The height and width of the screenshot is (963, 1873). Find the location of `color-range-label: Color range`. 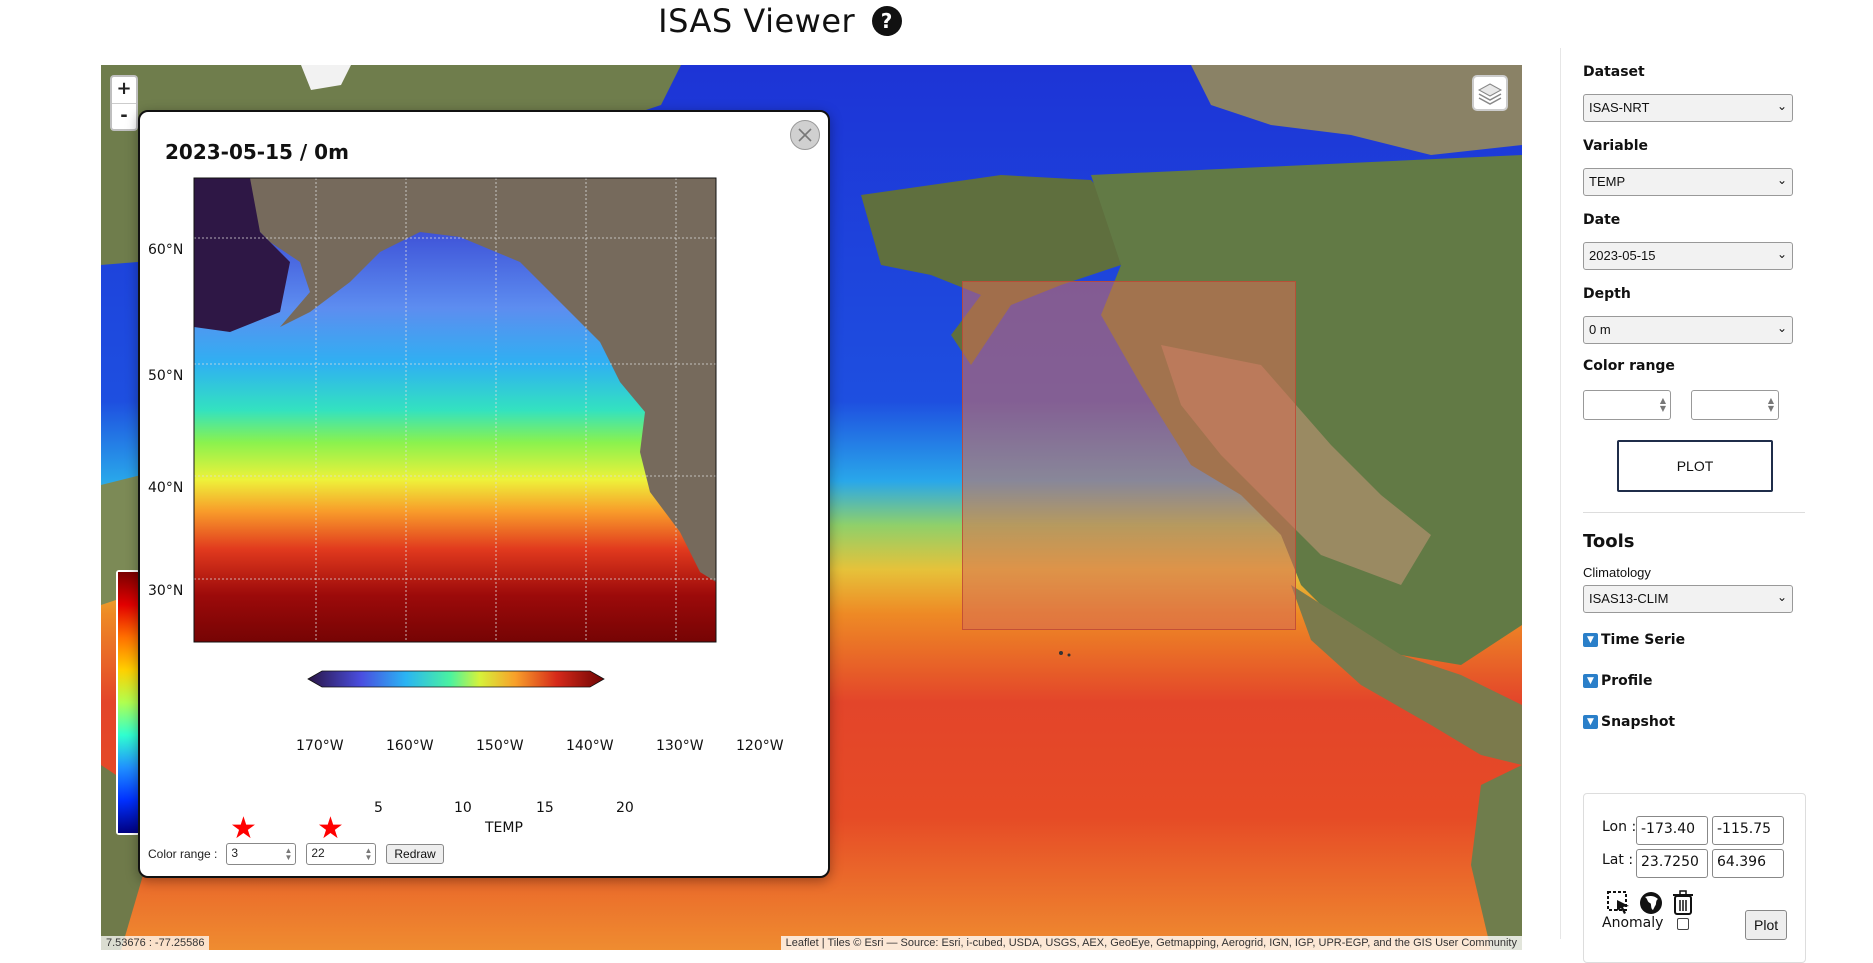

color-range-label: Color range is located at coordinates (1629, 366).